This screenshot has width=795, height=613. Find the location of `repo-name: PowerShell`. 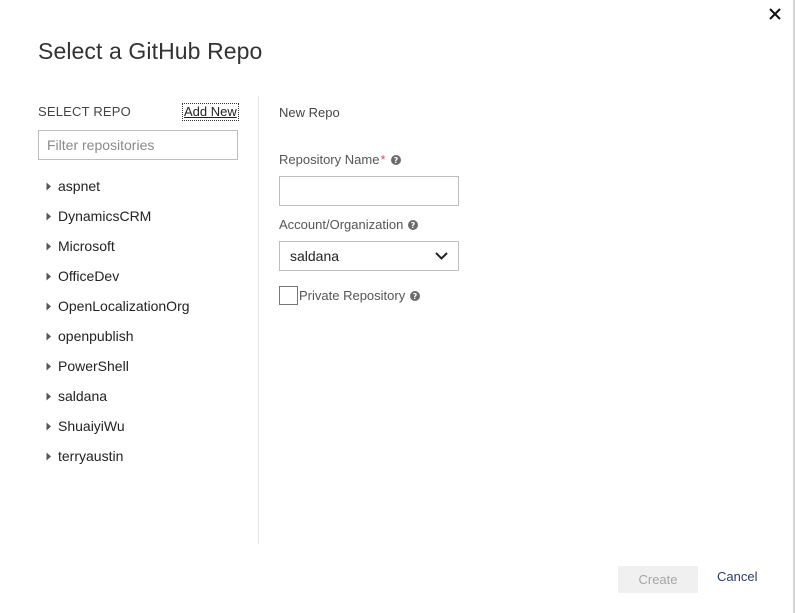

repo-name: PowerShell is located at coordinates (93, 366).